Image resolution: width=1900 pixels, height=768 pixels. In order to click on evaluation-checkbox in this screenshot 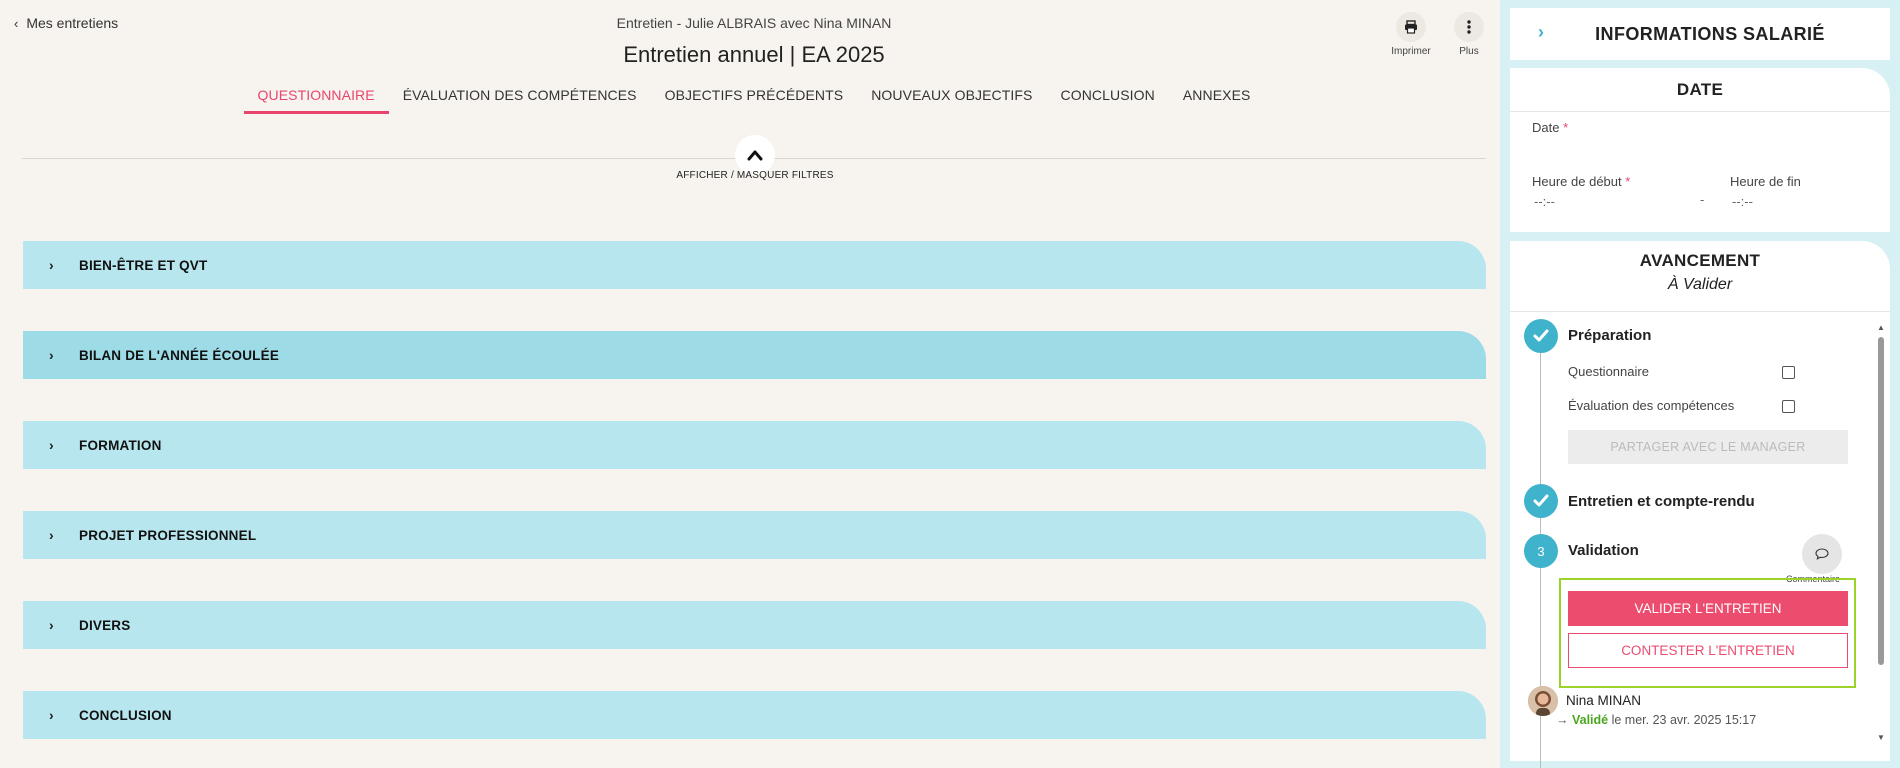, I will do `click(1788, 406)`.